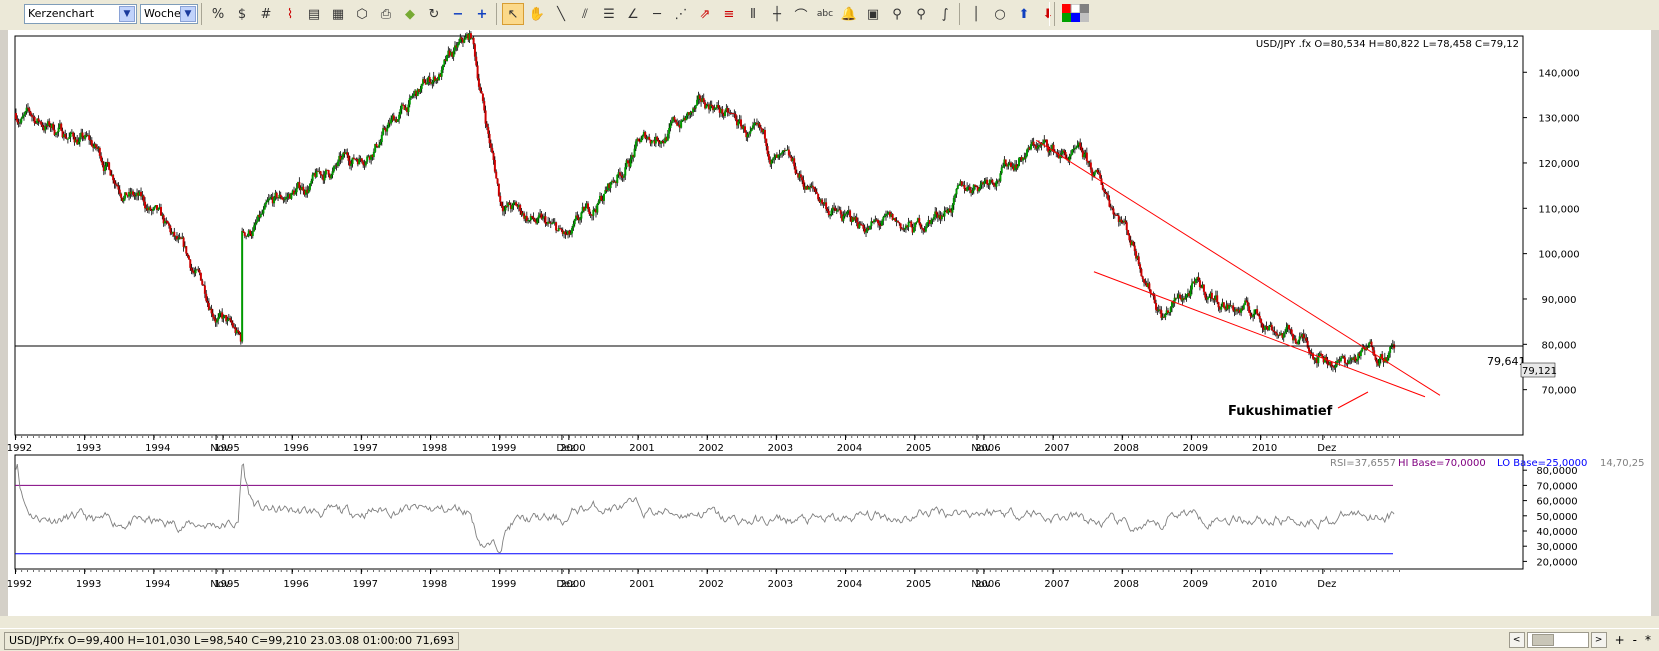  I want to click on time-label: 2003, so click(780, 584).